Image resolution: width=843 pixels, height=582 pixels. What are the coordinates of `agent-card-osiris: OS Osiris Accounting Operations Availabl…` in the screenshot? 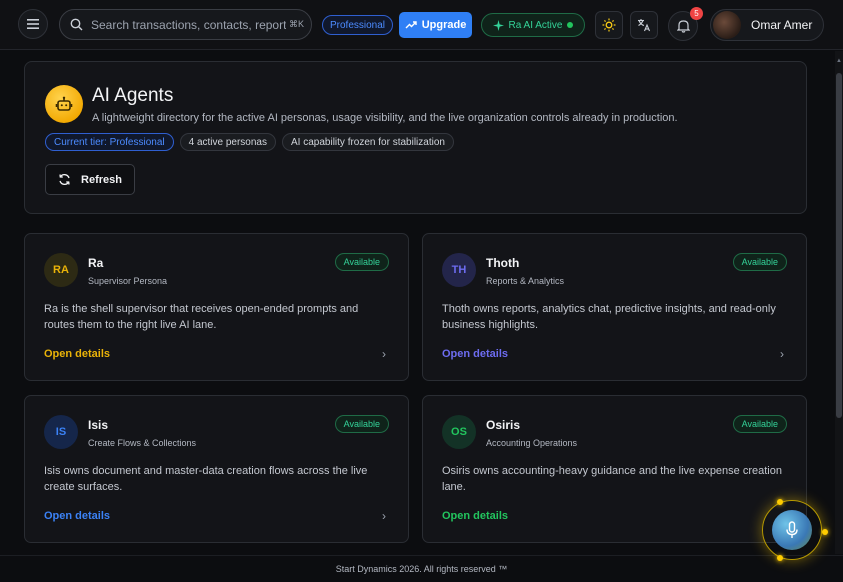 It's located at (614, 469).